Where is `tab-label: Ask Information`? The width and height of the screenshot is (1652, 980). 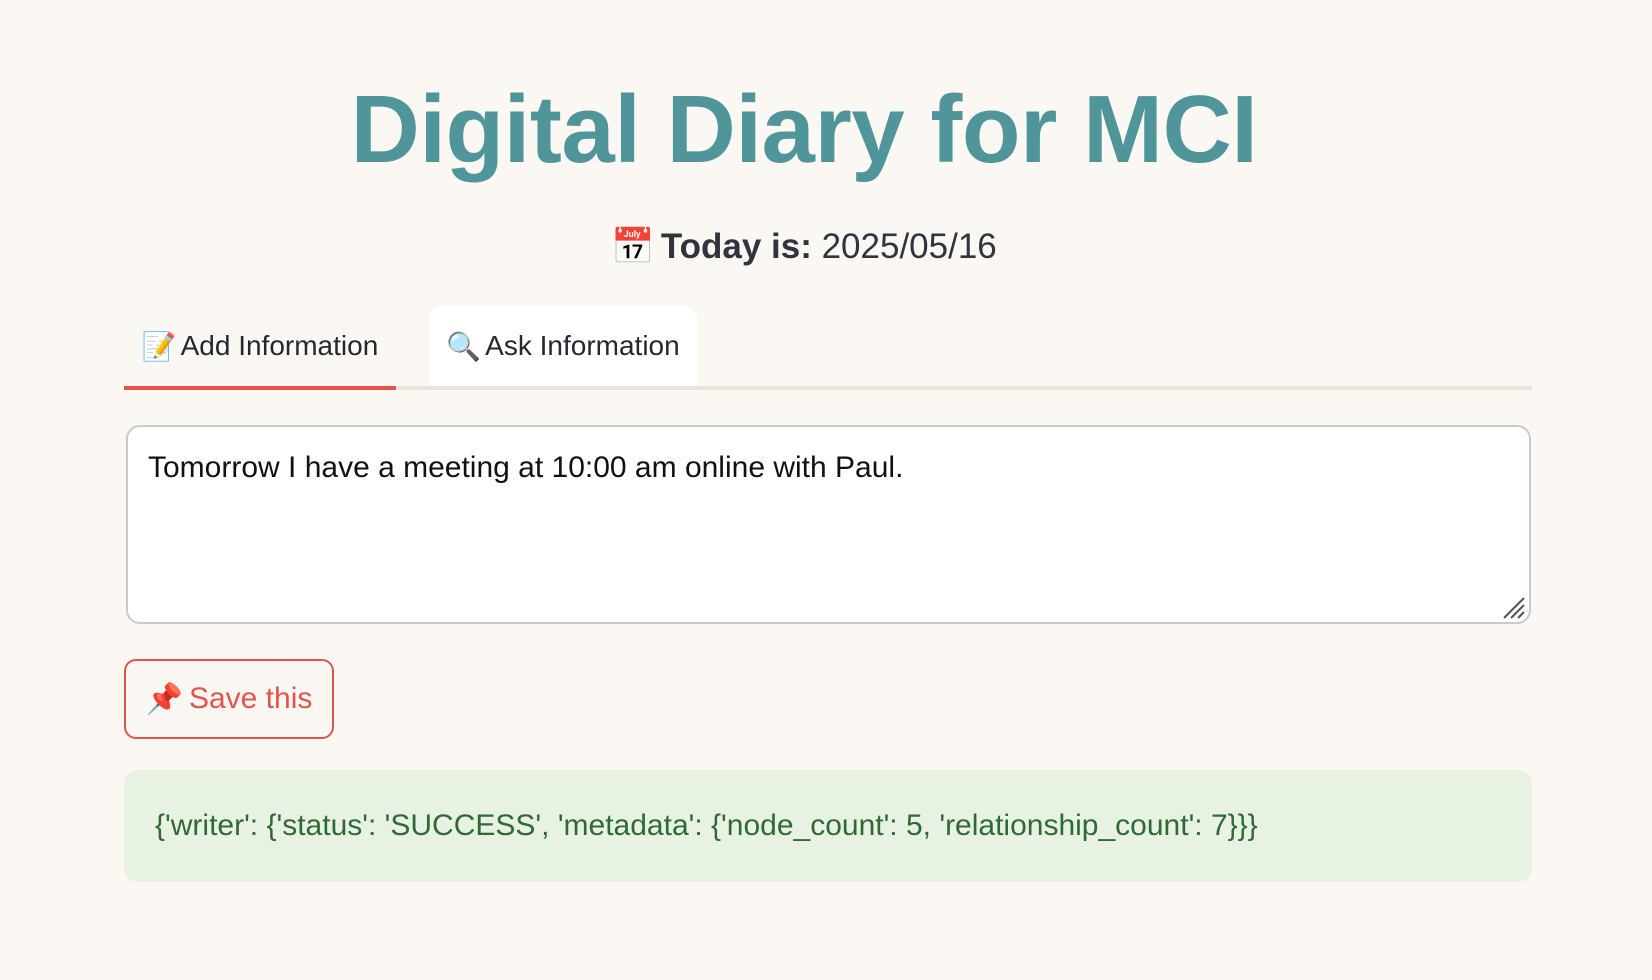 tab-label: Ask Information is located at coordinates (582, 345).